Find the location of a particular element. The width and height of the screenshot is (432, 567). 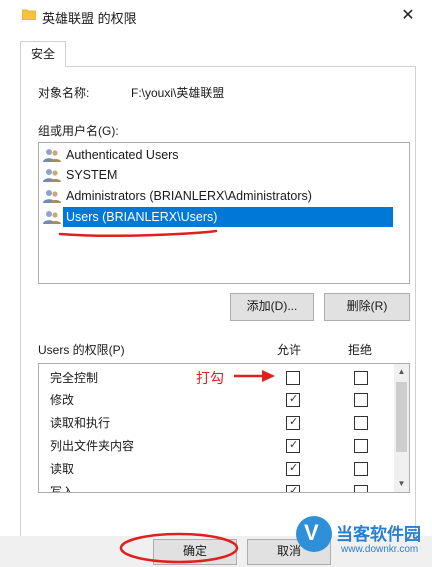

title-bar: 英雄联盟 的权限 ✕ is located at coordinates (216, 16).